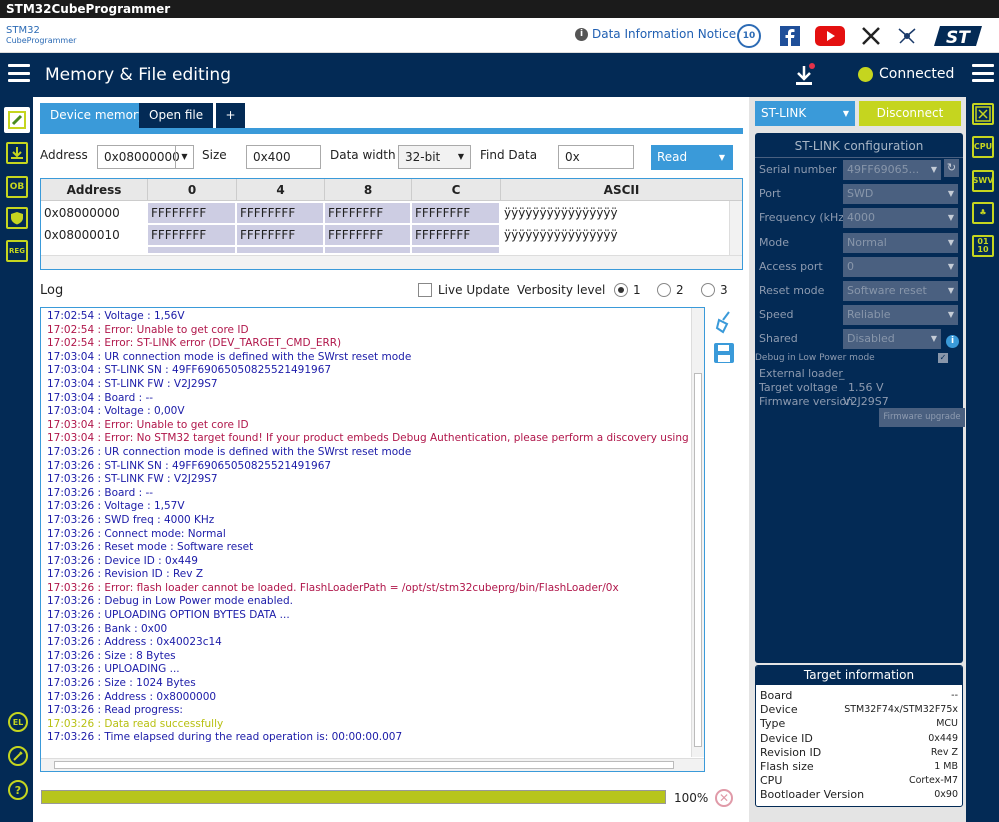 The image size is (999, 822). What do you see at coordinates (364, 765) in the screenshot?
I see `log-hscroll-thumb` at bounding box center [364, 765].